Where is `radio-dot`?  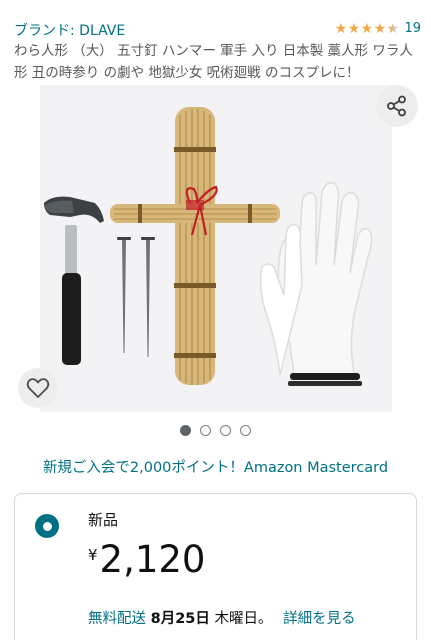 radio-dot is located at coordinates (47, 526).